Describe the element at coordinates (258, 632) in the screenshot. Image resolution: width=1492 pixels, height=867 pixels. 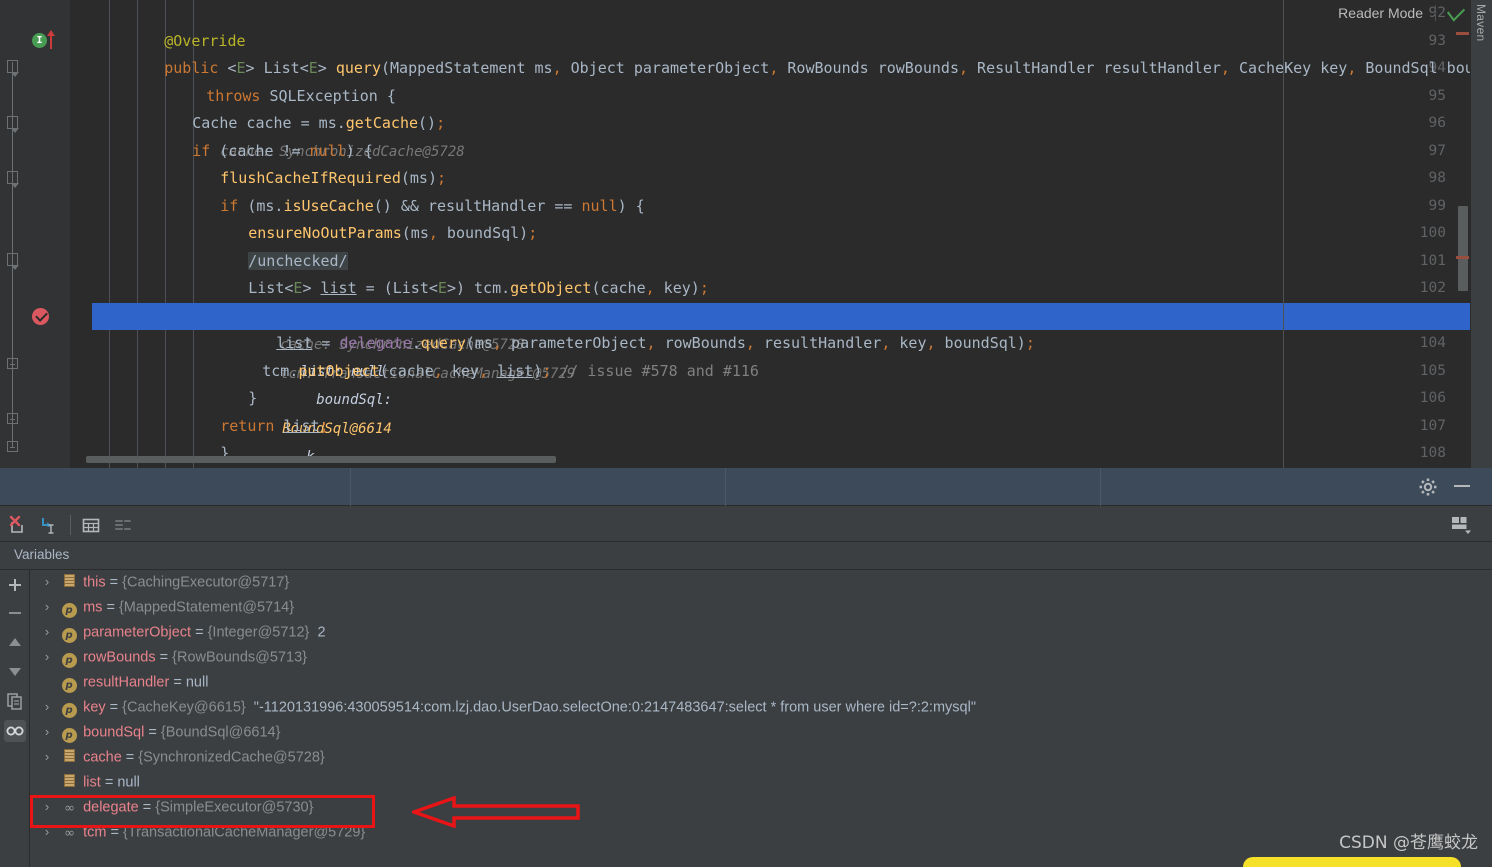
I see `variable-type: {Integer@5712}` at that location.